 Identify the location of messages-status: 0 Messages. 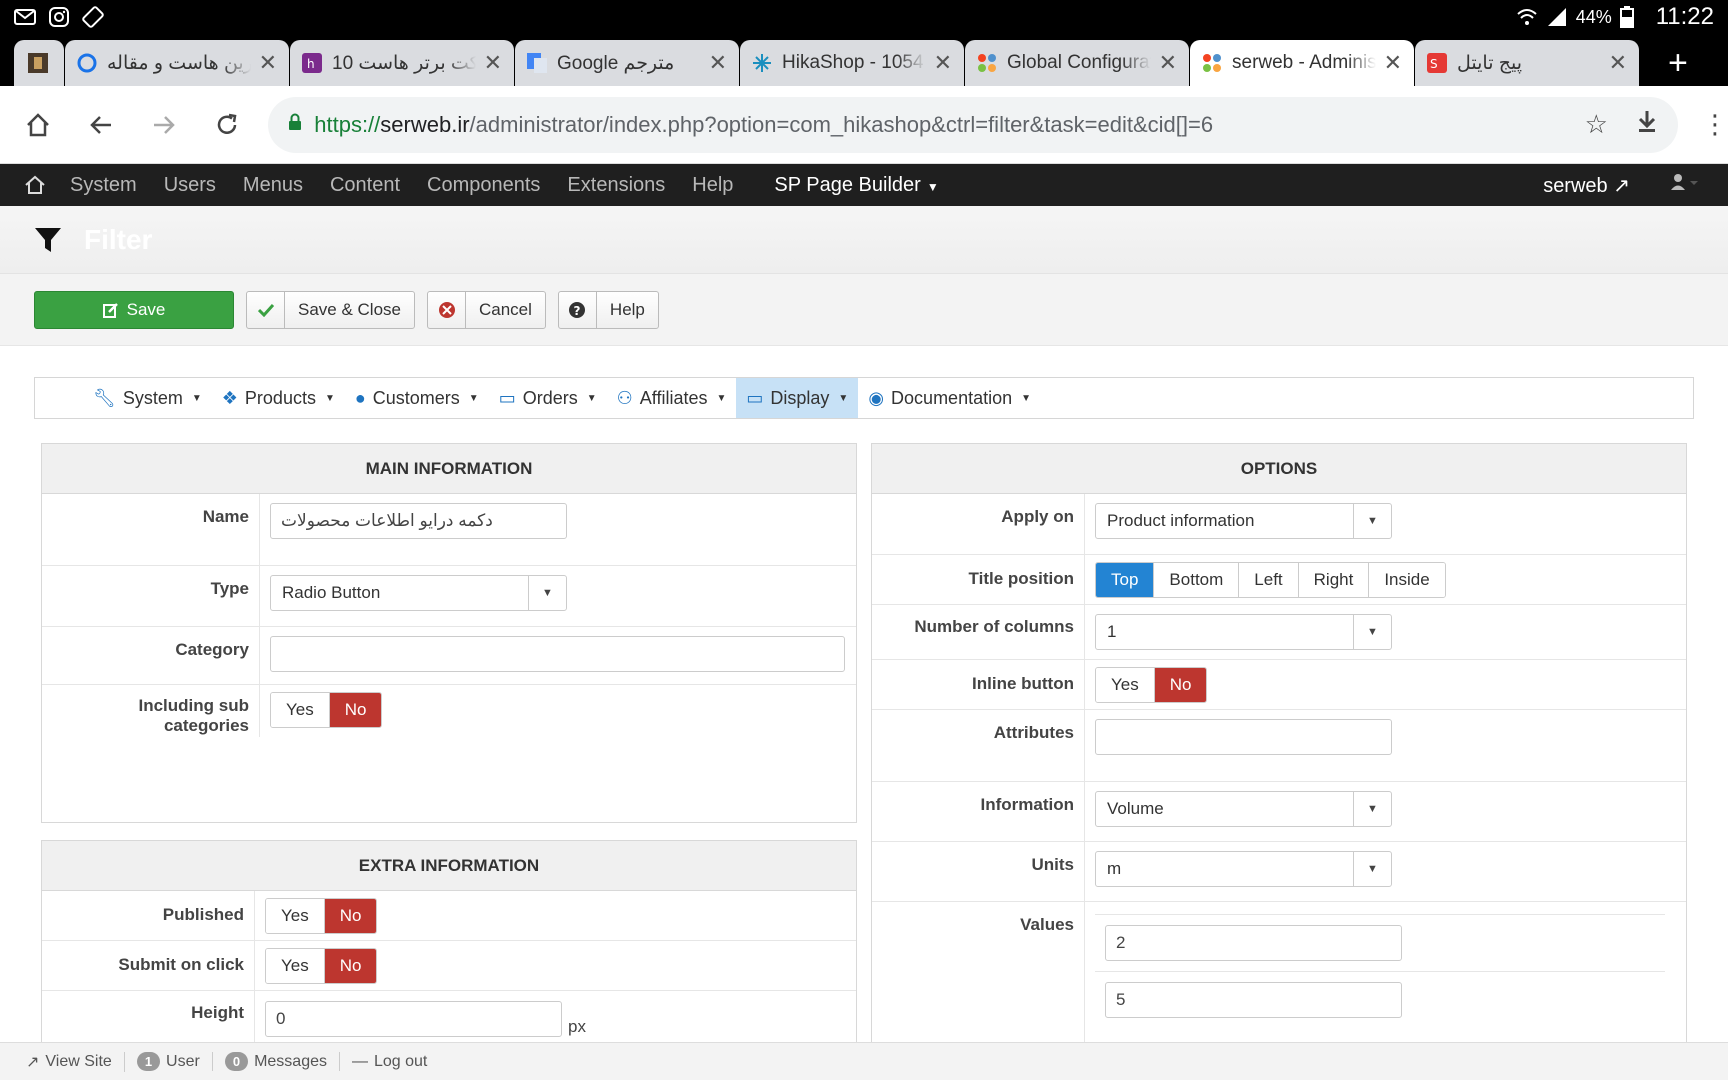
(276, 1061).